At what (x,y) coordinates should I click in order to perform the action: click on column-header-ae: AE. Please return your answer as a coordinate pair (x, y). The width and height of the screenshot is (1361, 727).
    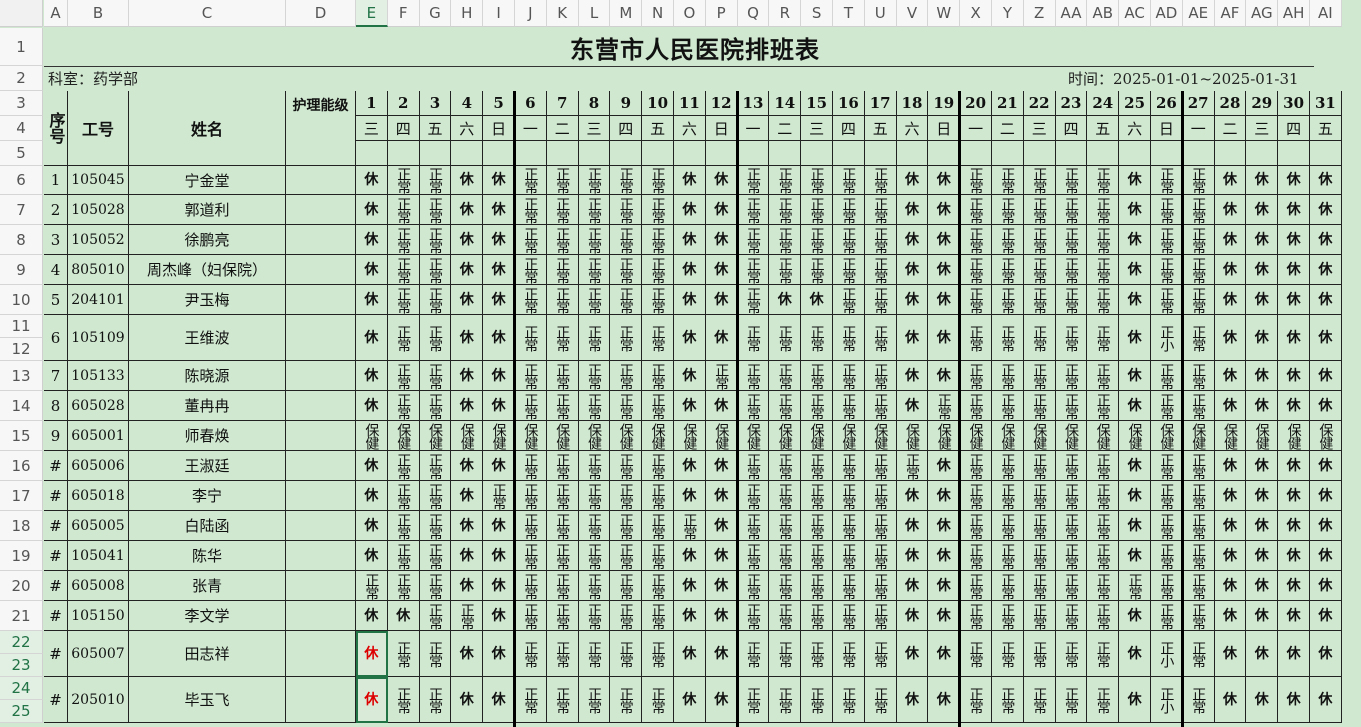
    Looking at the image, I should click on (1198, 13).